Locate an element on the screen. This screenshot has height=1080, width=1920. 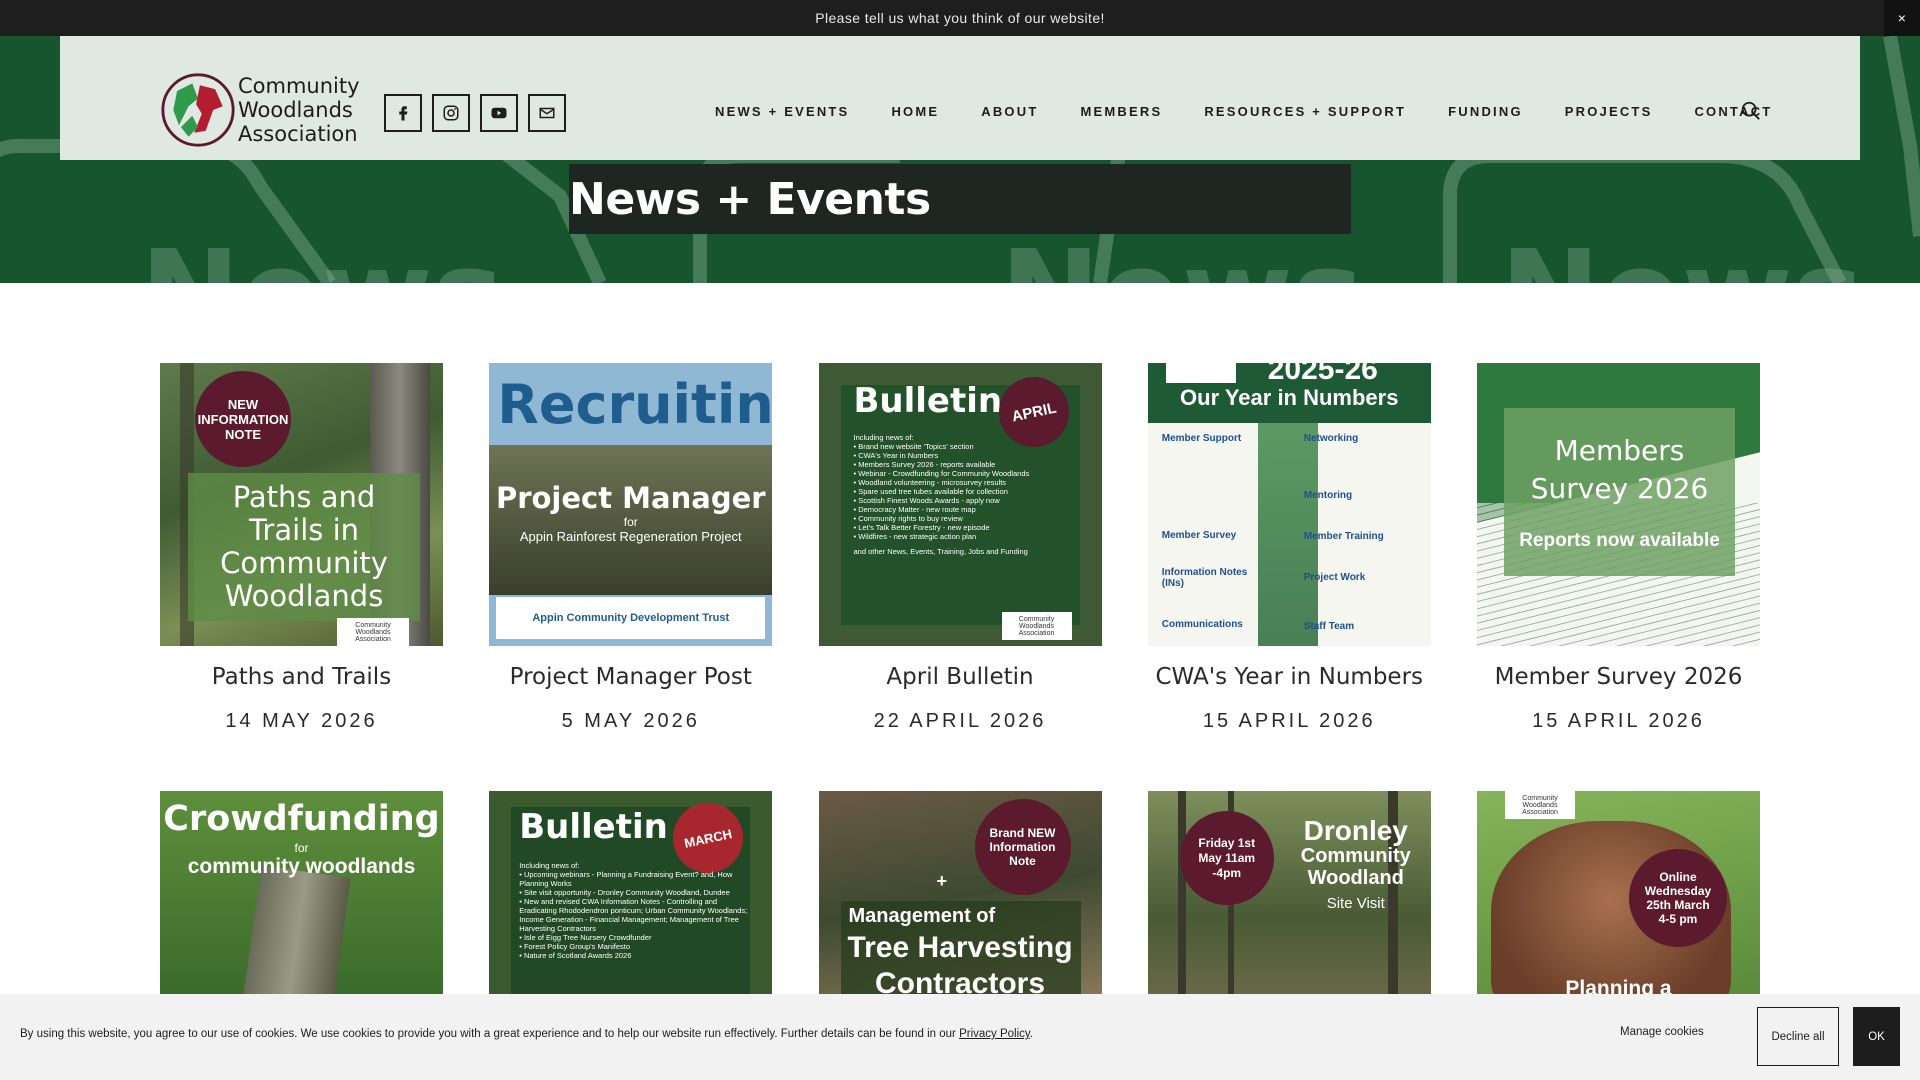
close-icon: × is located at coordinates (1902, 18).